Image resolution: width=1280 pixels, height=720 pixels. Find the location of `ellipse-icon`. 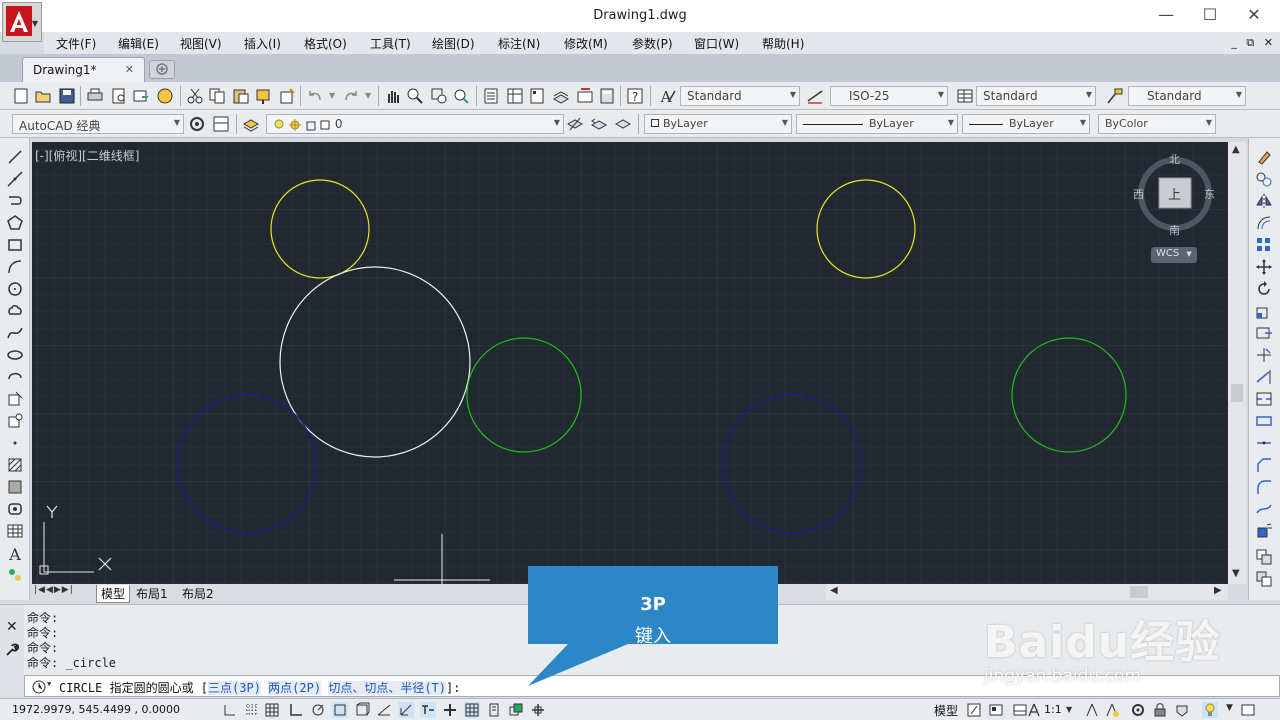

ellipse-icon is located at coordinates (15, 355).